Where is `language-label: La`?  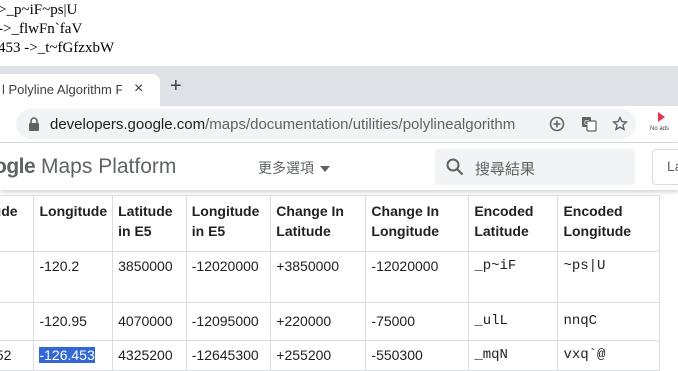 language-label: La is located at coordinates (672, 166).